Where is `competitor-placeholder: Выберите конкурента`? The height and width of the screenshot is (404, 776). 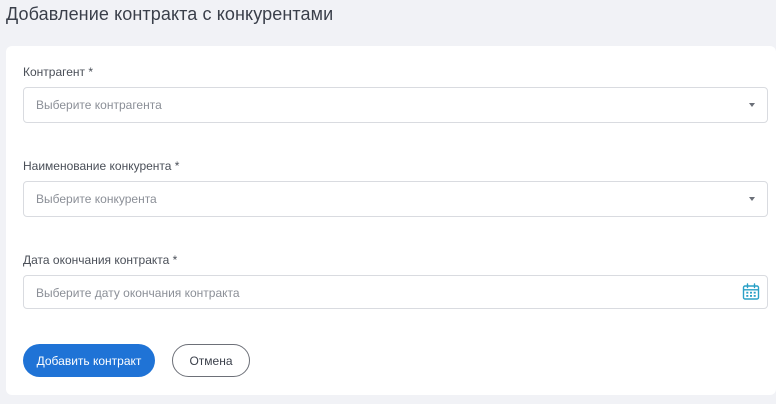 competitor-placeholder: Выберите конкурента is located at coordinates (96, 199).